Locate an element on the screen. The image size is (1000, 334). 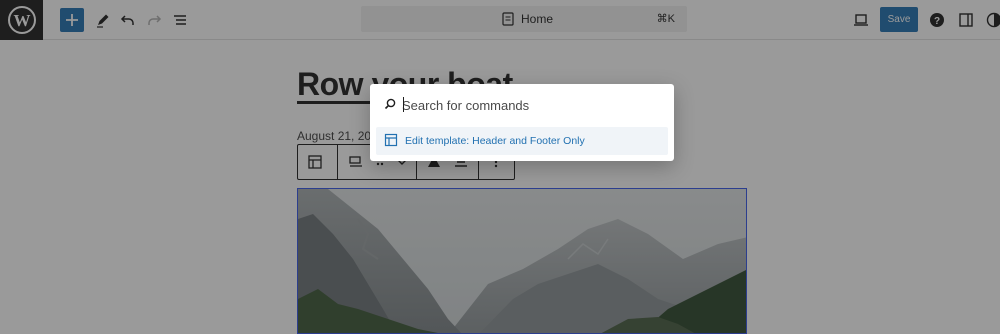
command-palette: Edit template: Header and Footer Only is located at coordinates (522, 122).